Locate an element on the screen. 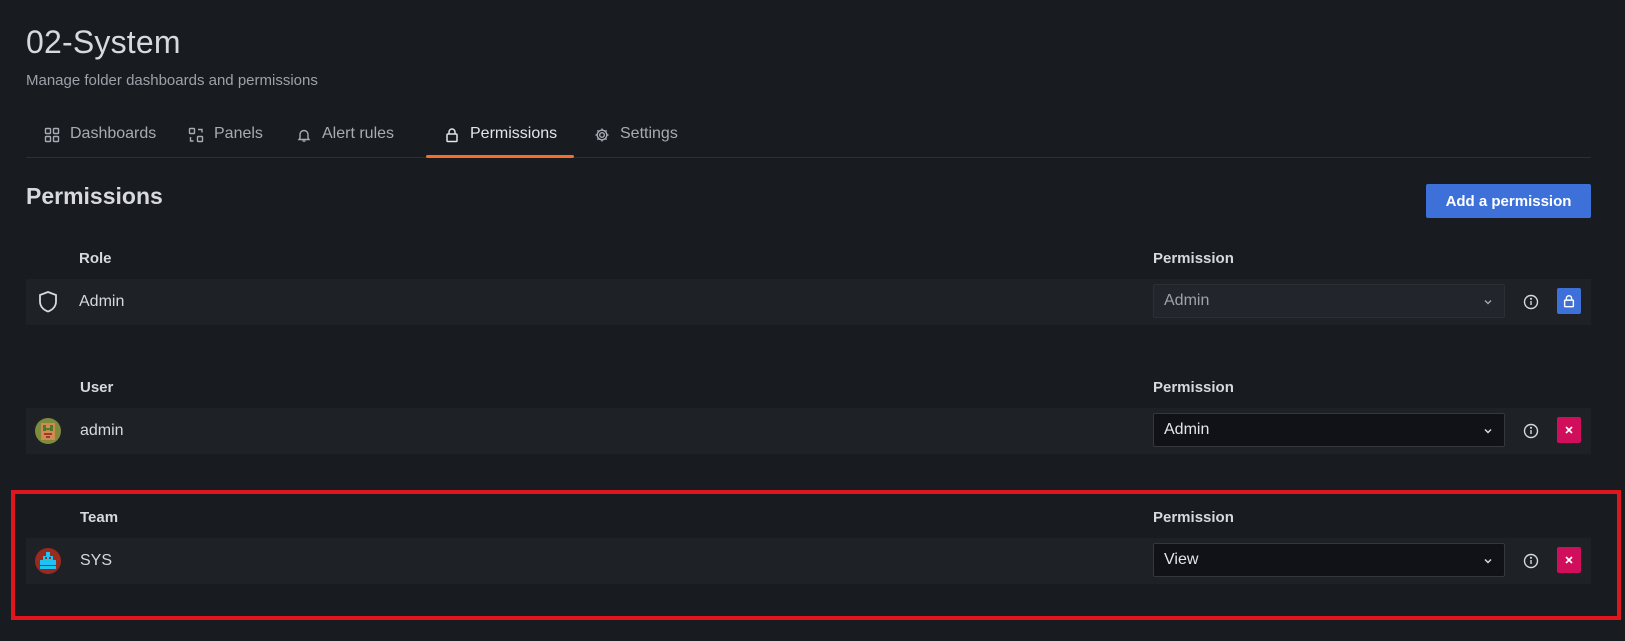 Image resolution: width=1625 pixels, height=641 pixels. table-row: admin Admin is located at coordinates (808, 431).